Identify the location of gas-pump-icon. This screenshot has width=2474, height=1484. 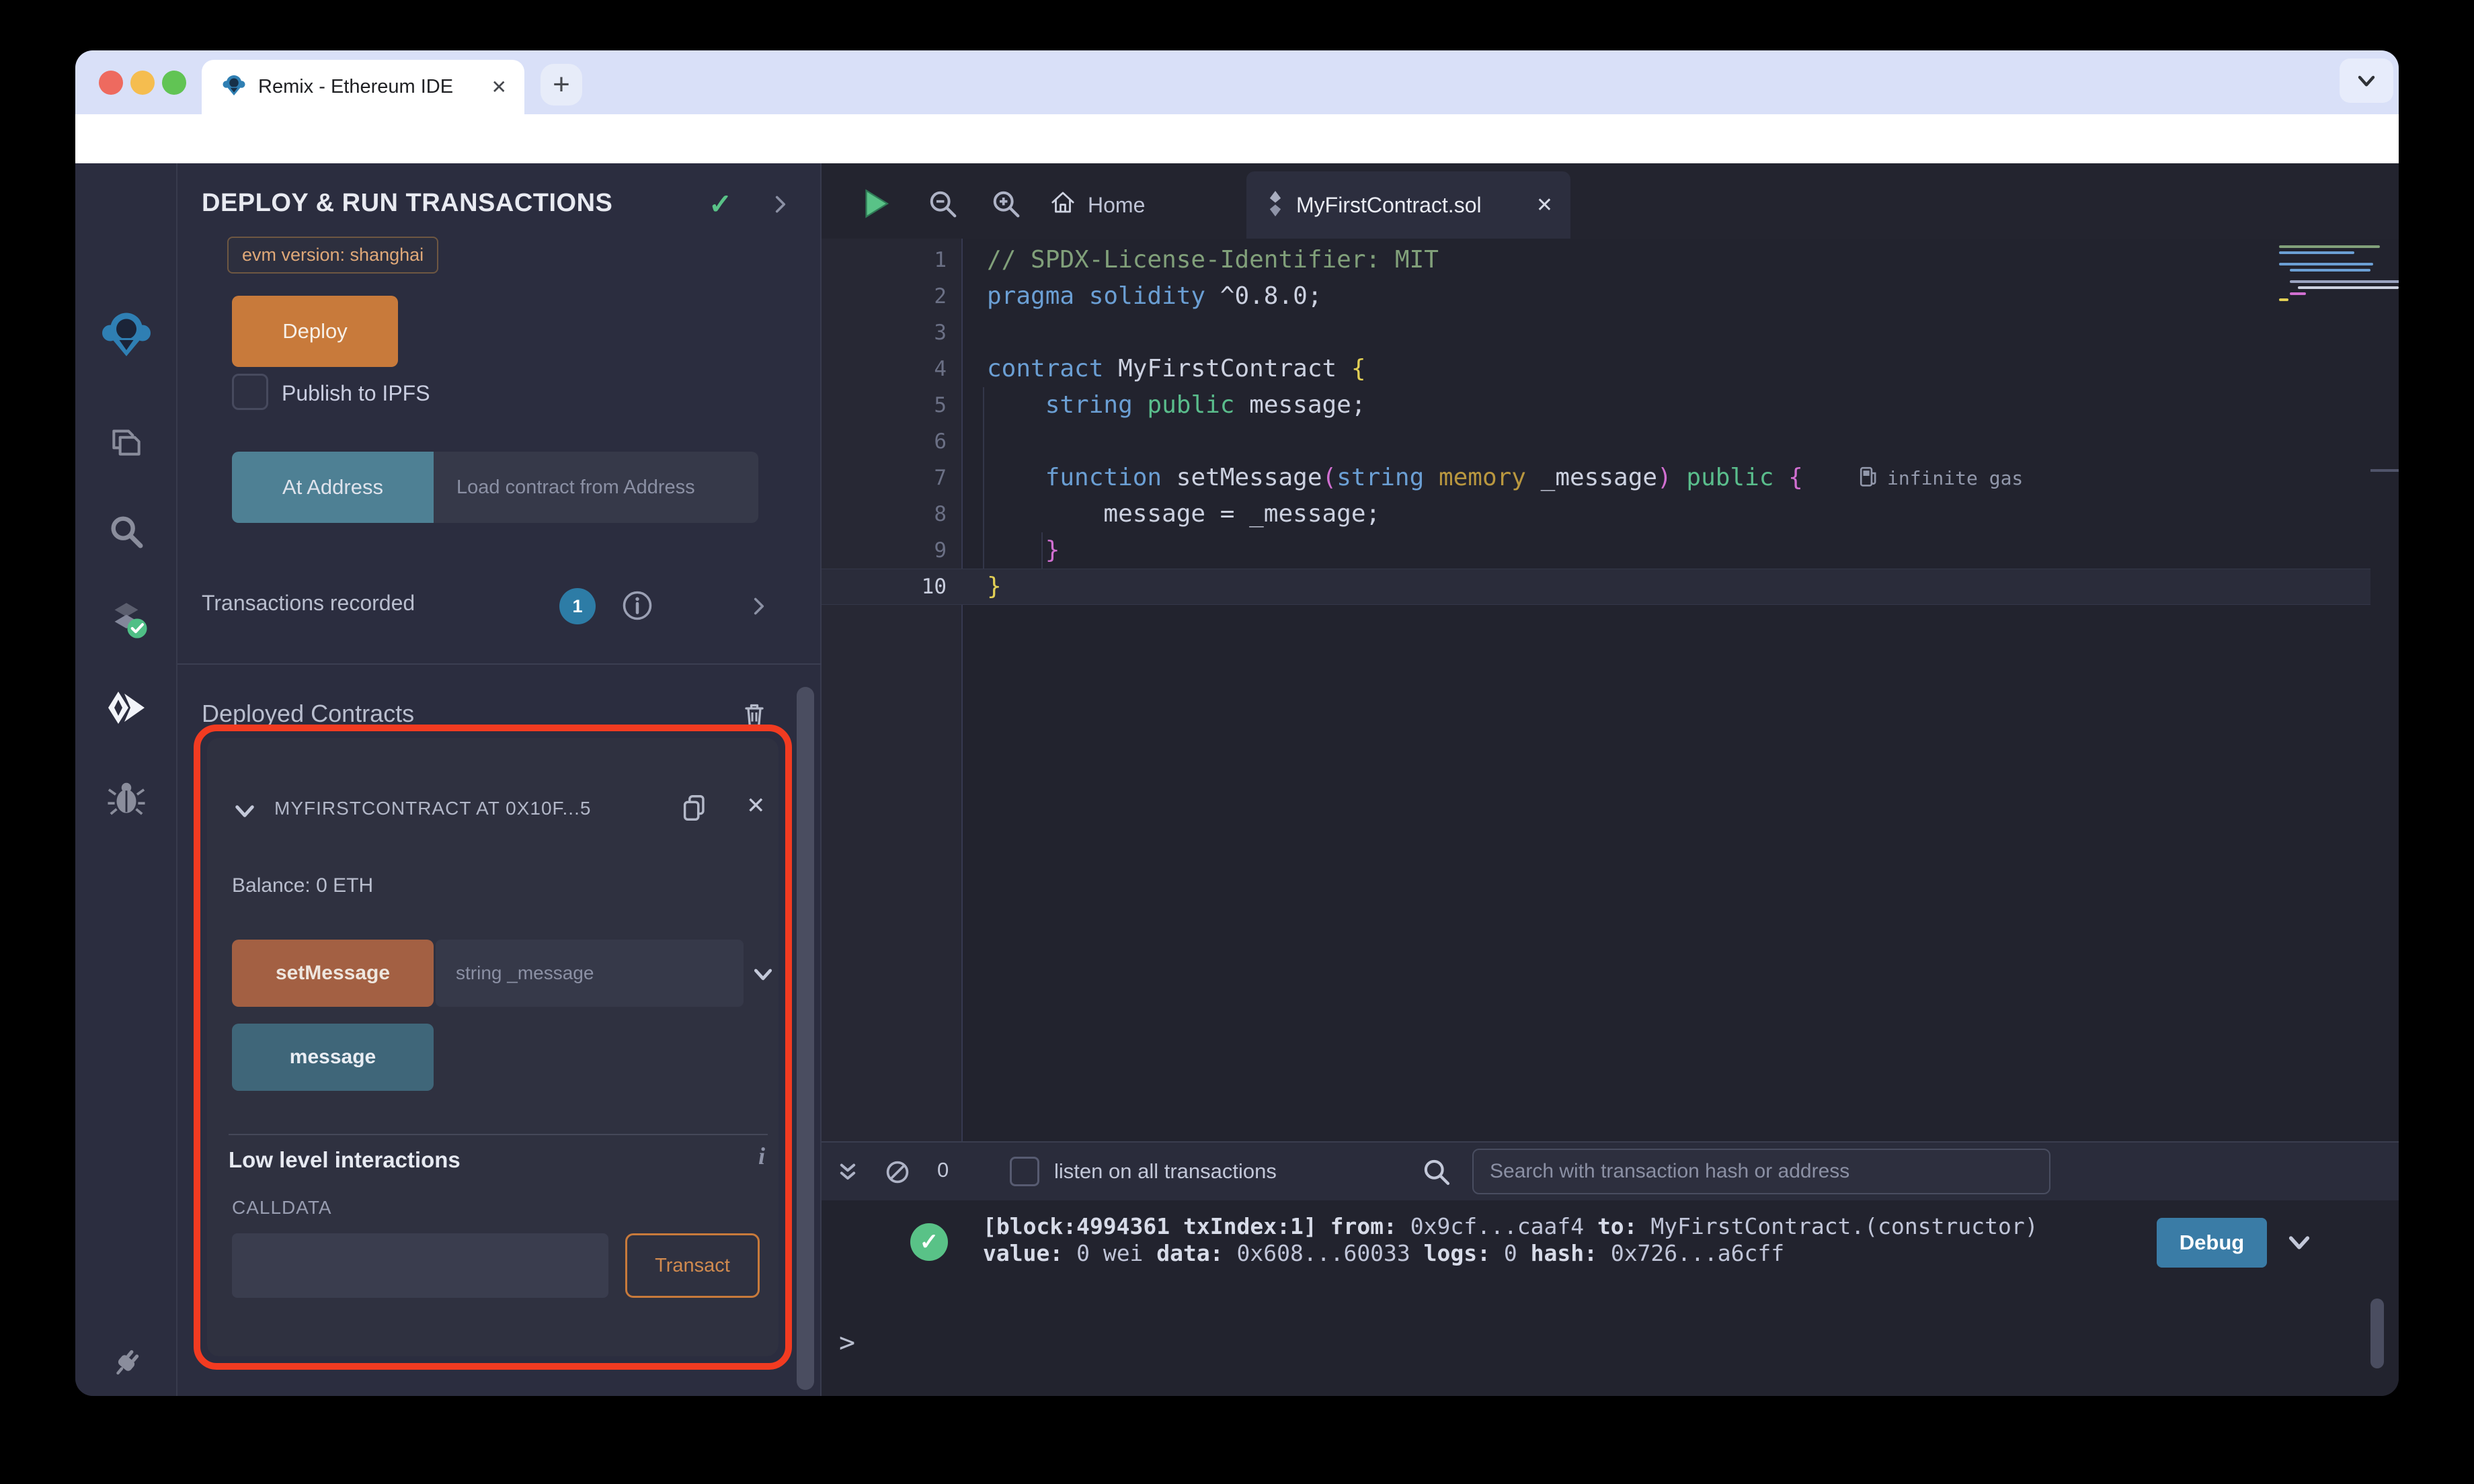
(1869, 478).